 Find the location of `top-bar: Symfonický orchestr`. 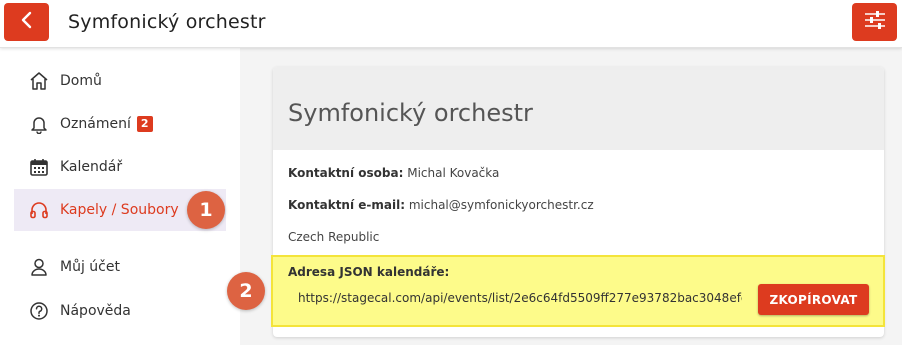

top-bar: Symfonický orchestr is located at coordinates (451, 24).